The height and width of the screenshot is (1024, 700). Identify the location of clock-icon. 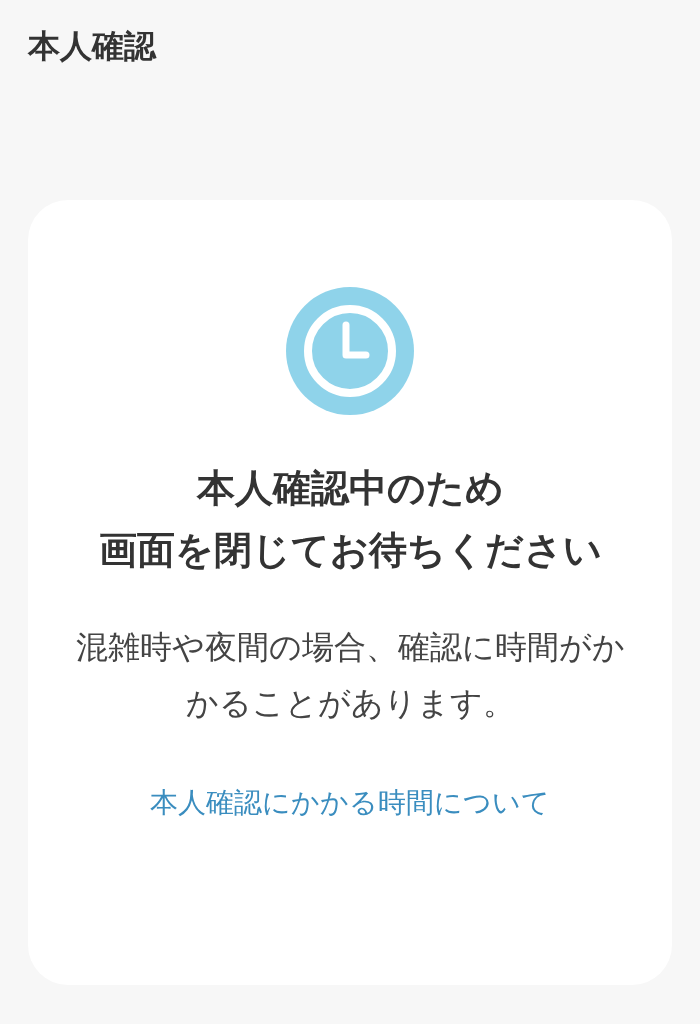
(350, 351).